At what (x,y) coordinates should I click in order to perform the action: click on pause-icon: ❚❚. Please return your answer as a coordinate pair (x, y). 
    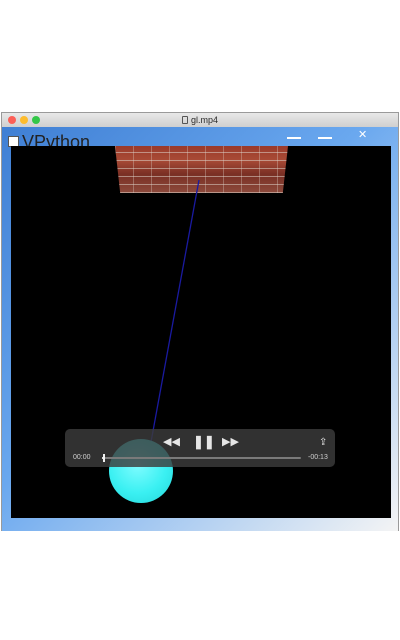
    Looking at the image, I should click on (204, 441).